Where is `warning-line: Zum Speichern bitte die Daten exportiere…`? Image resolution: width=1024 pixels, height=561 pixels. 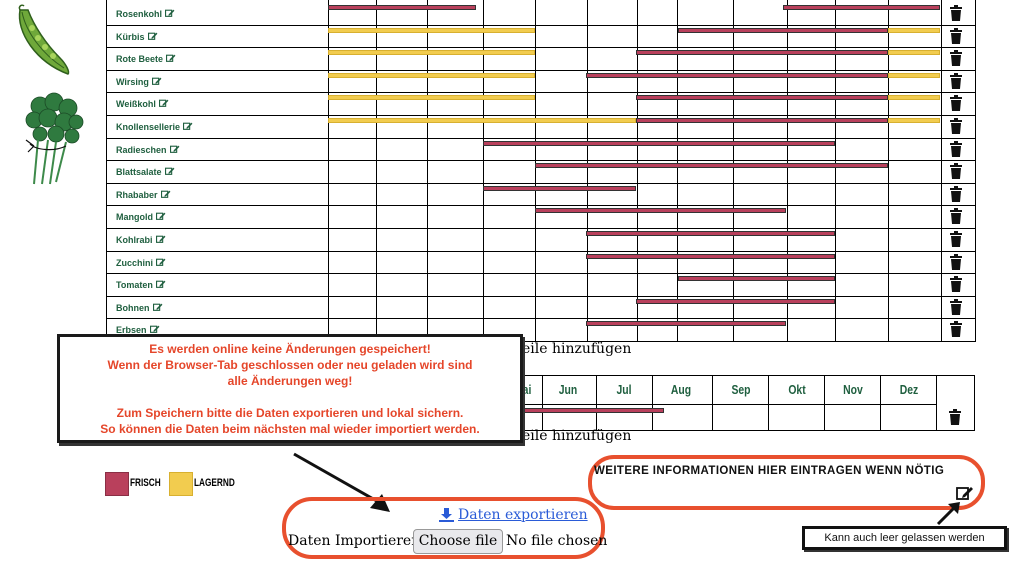
warning-line: Zum Speichern bitte die Daten exportiere… is located at coordinates (290, 413).